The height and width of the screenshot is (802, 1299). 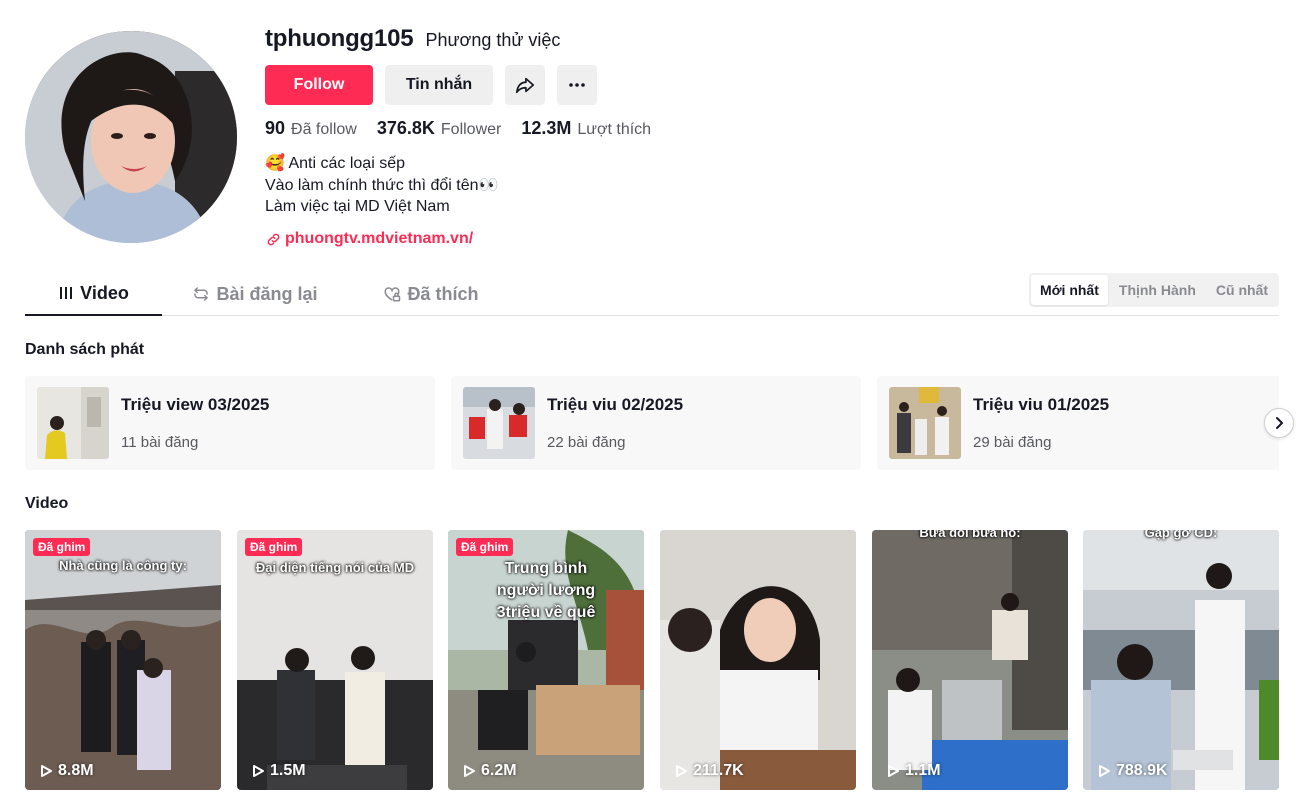 I want to click on view-count-text: 211.7K, so click(x=718, y=770).